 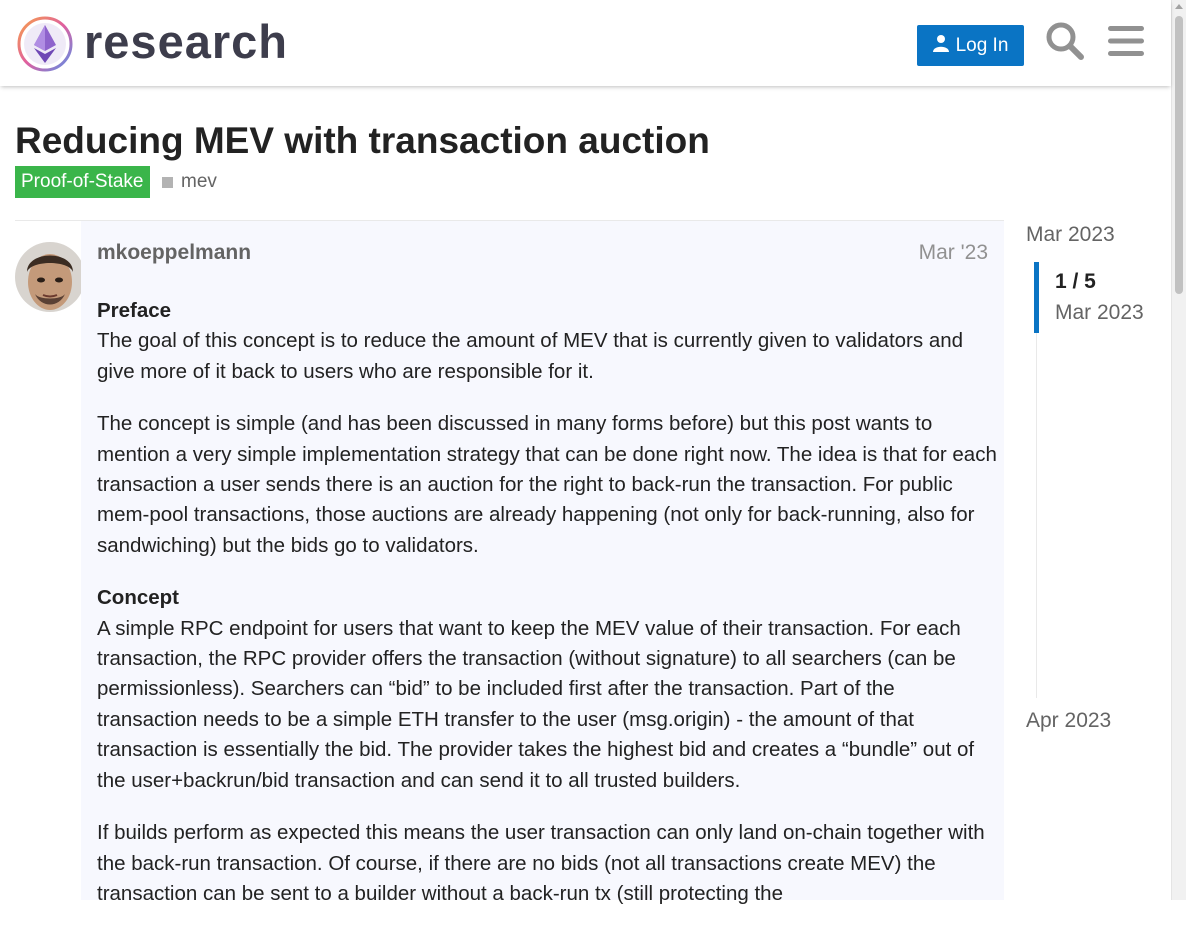 What do you see at coordinates (46, 44) in the screenshot?
I see `logo-icon` at bounding box center [46, 44].